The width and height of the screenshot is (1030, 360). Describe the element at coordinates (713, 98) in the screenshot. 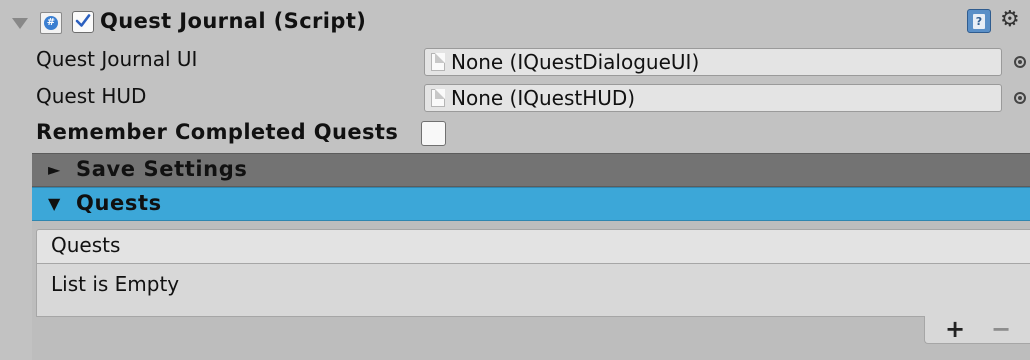

I see `quest-hud-field: None (IQuestHUD)` at that location.